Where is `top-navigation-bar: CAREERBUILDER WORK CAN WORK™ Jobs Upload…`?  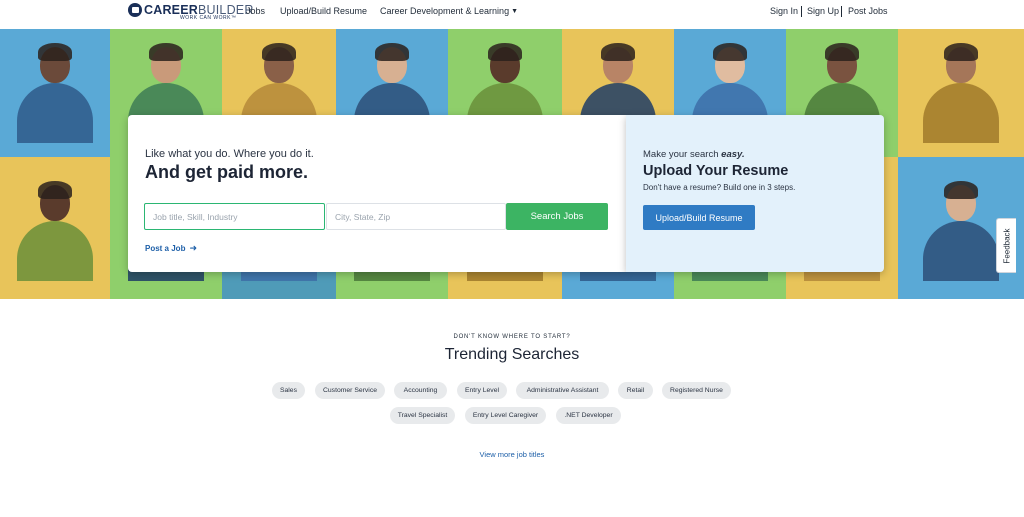
top-navigation-bar: CAREERBUILDER WORK CAN WORK™ Jobs Upload… is located at coordinates (512, 13).